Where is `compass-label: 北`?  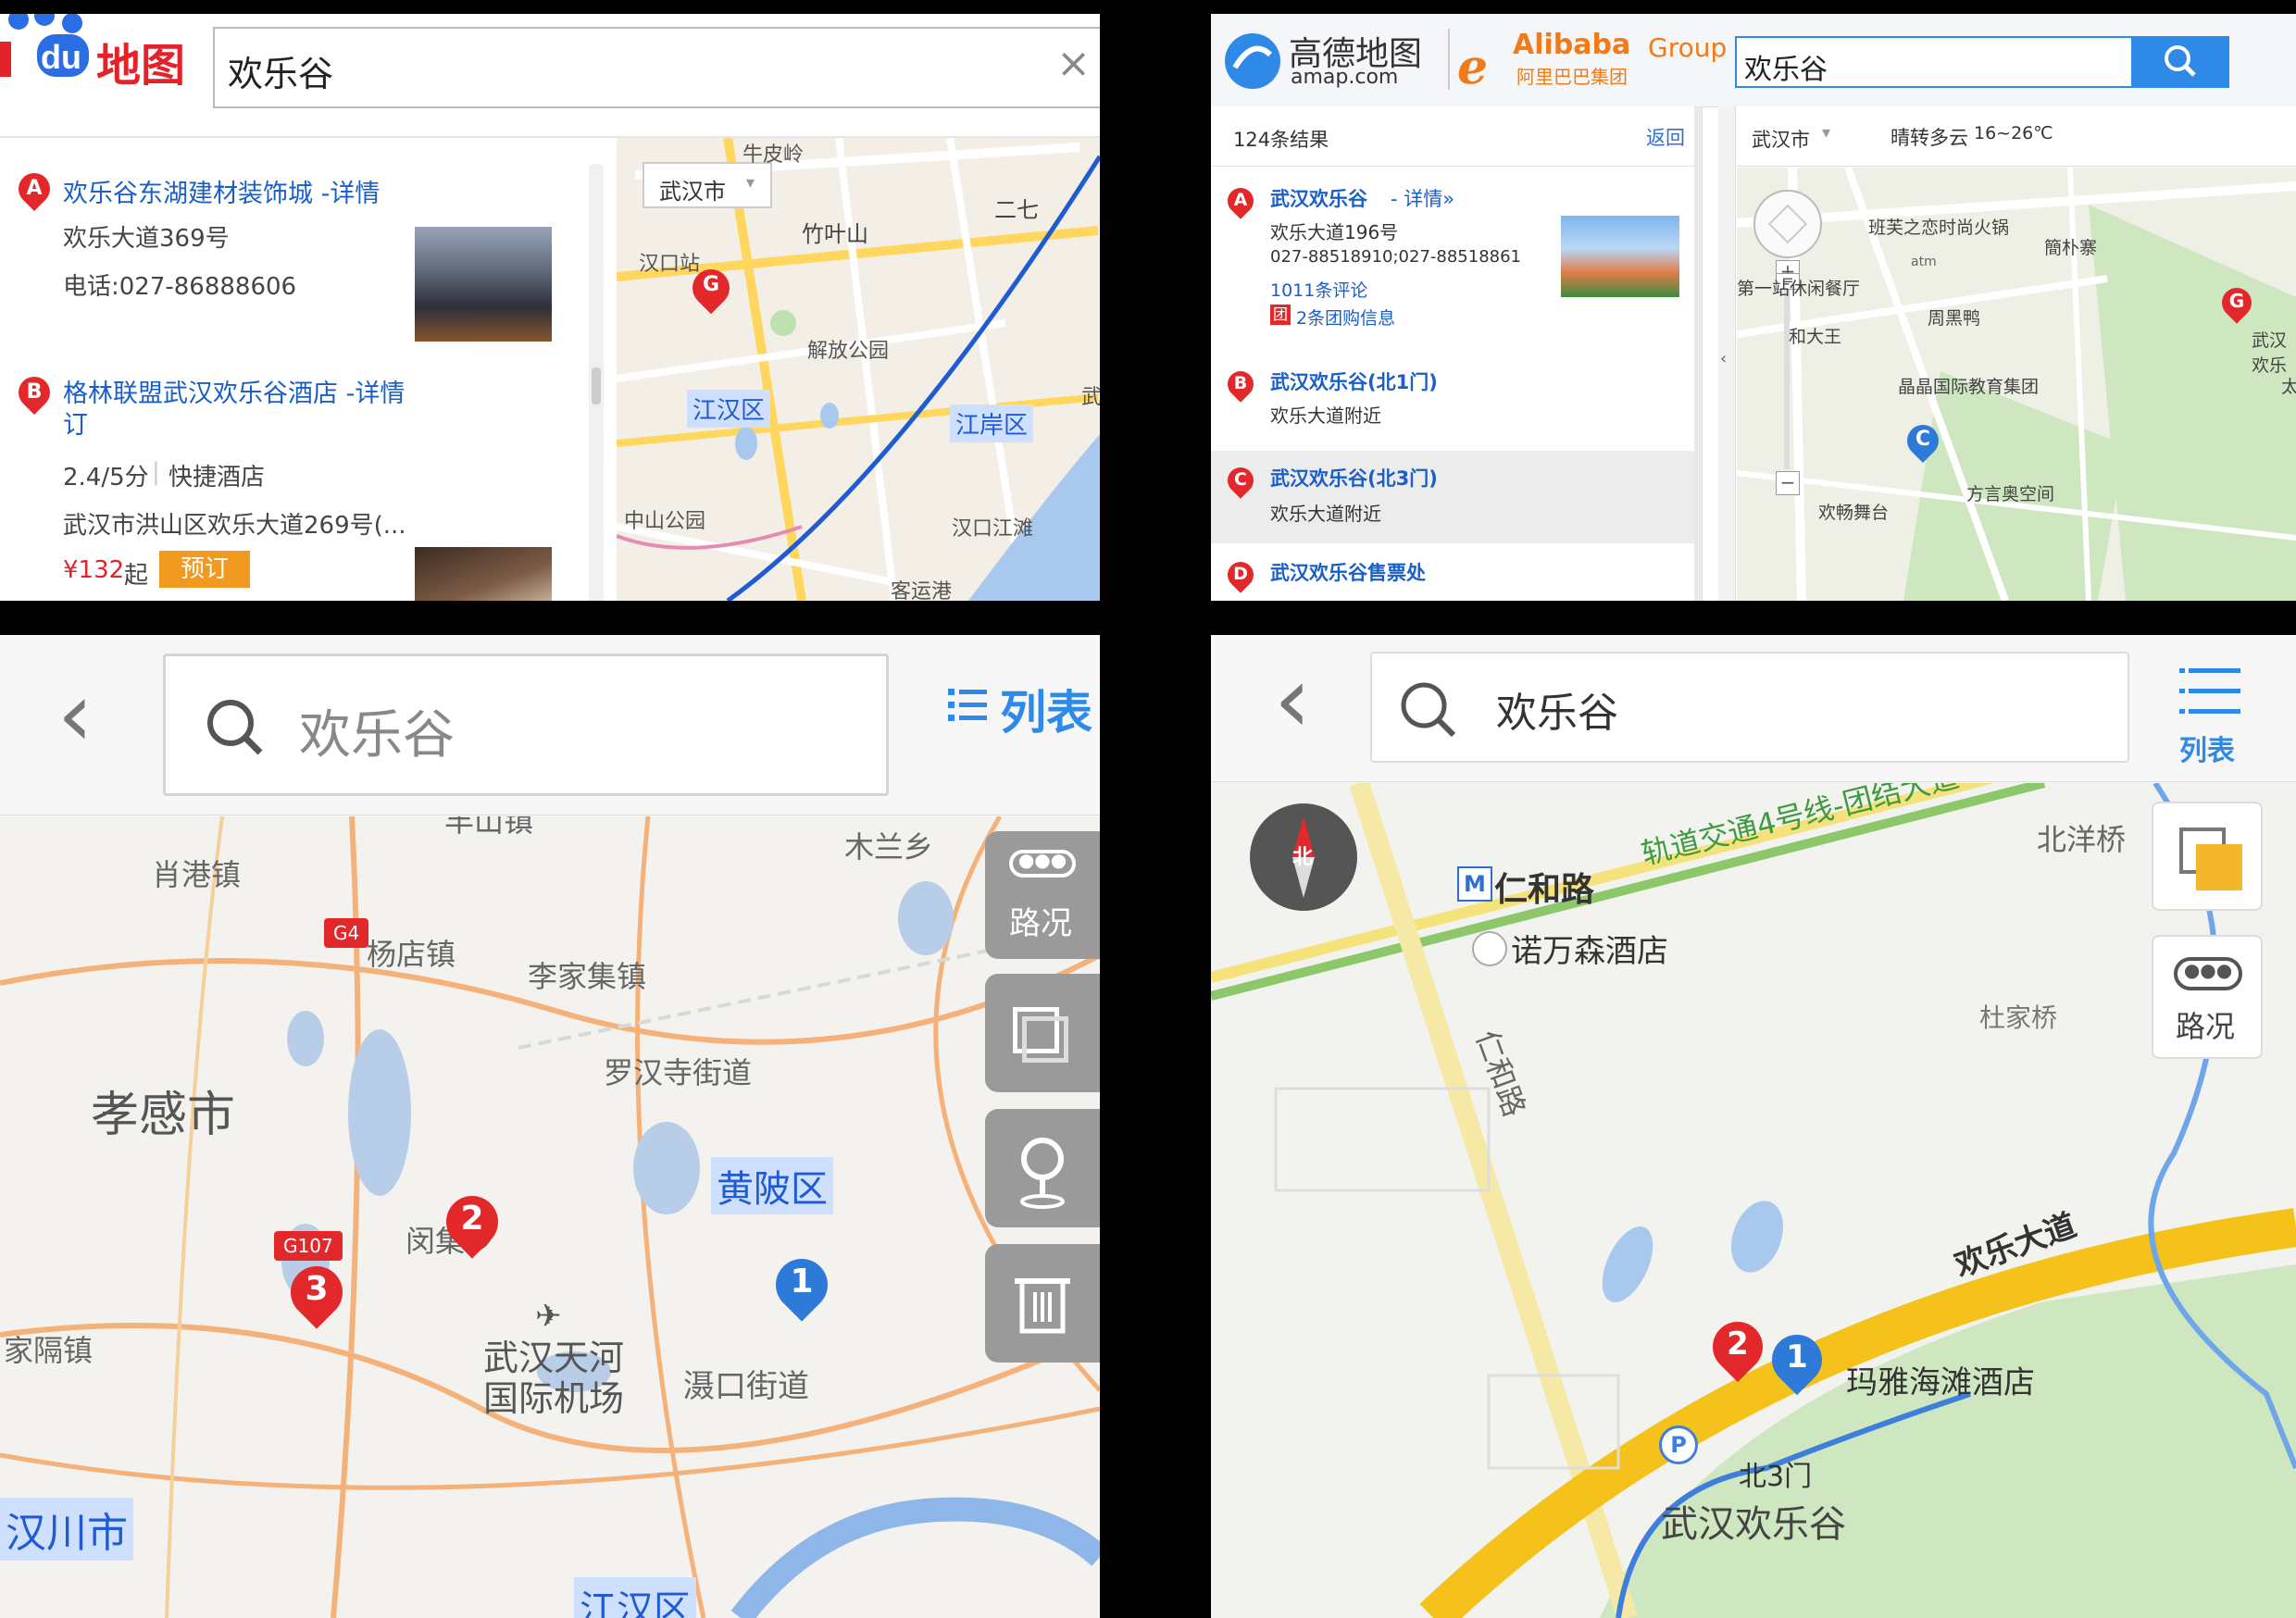 compass-label: 北 is located at coordinates (1303, 857).